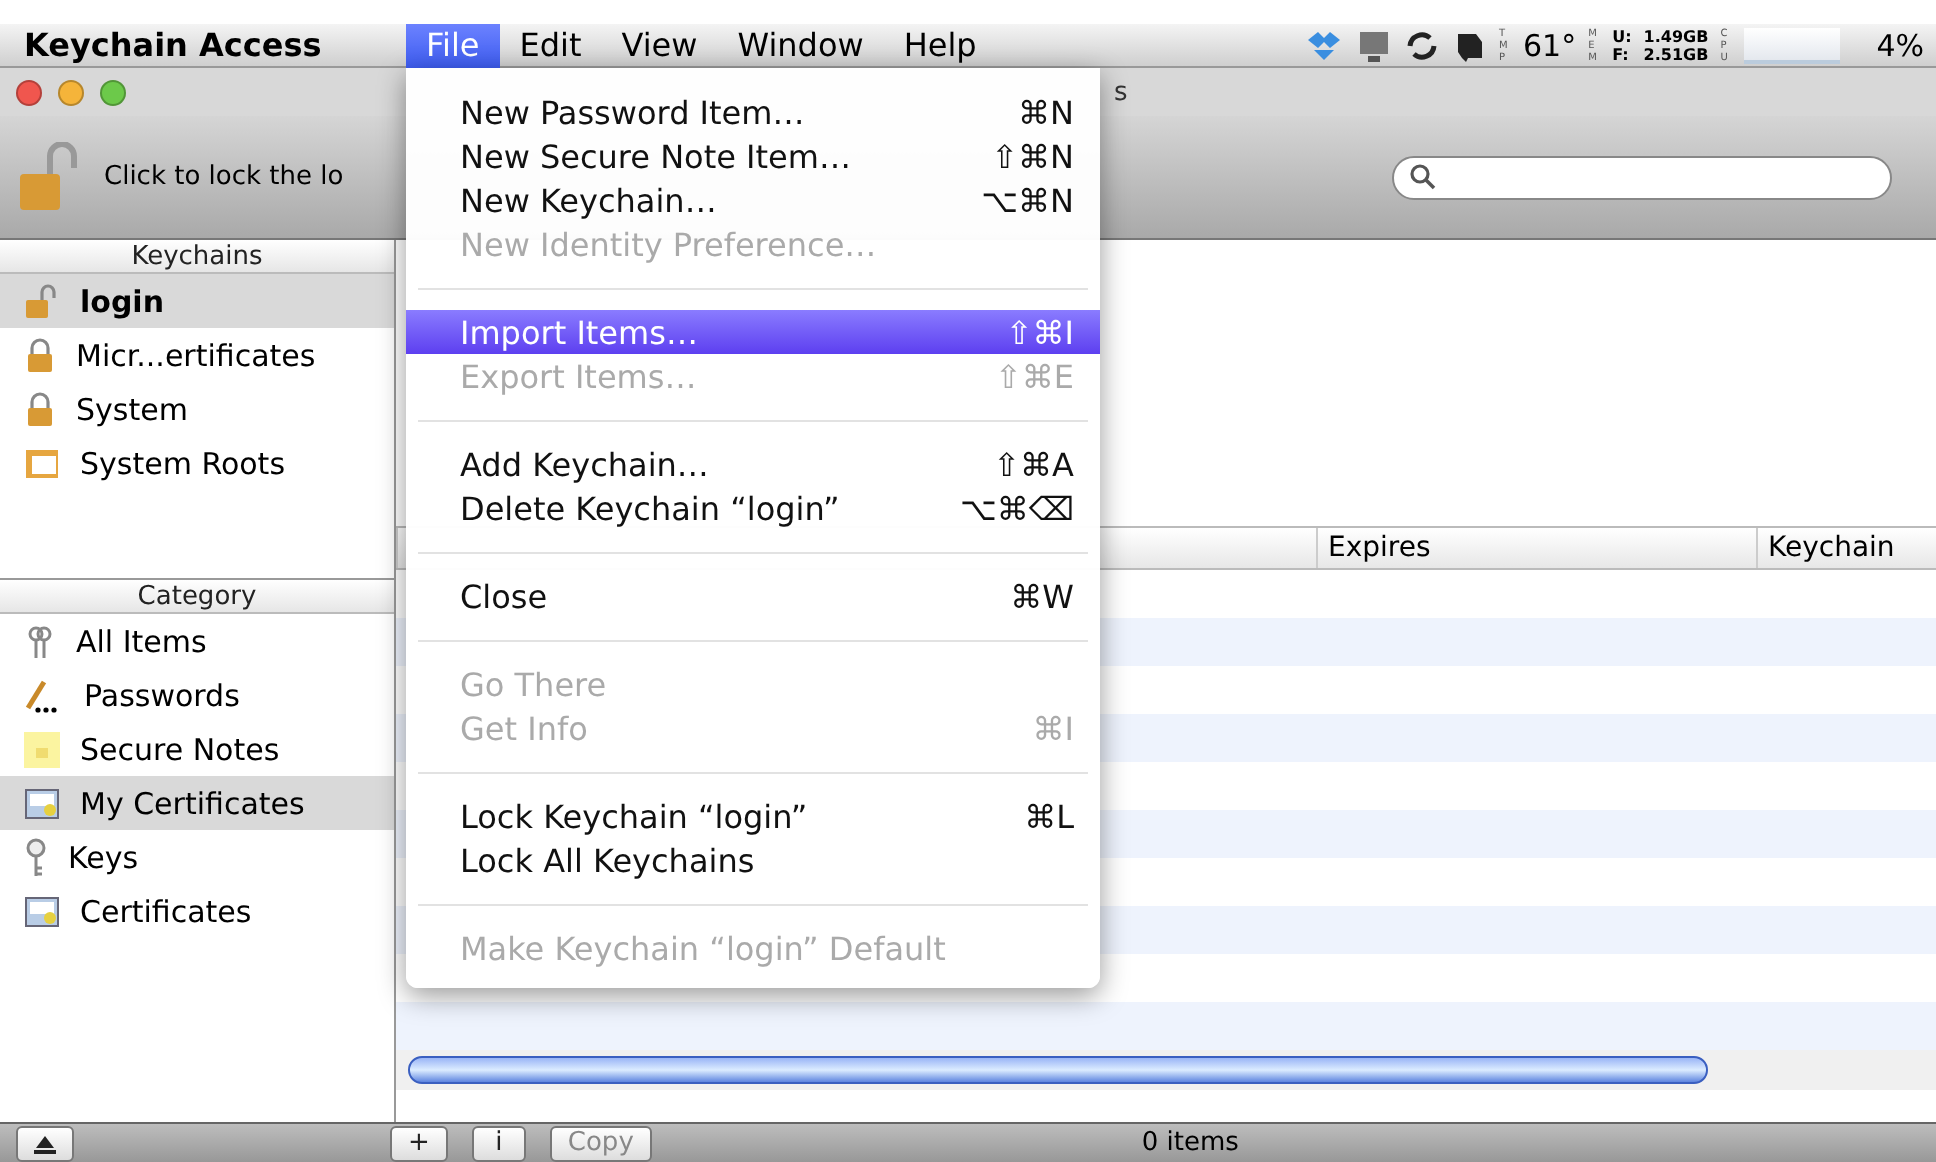  Describe the element at coordinates (197, 597) in the screenshot. I see `section-header: Category` at that location.